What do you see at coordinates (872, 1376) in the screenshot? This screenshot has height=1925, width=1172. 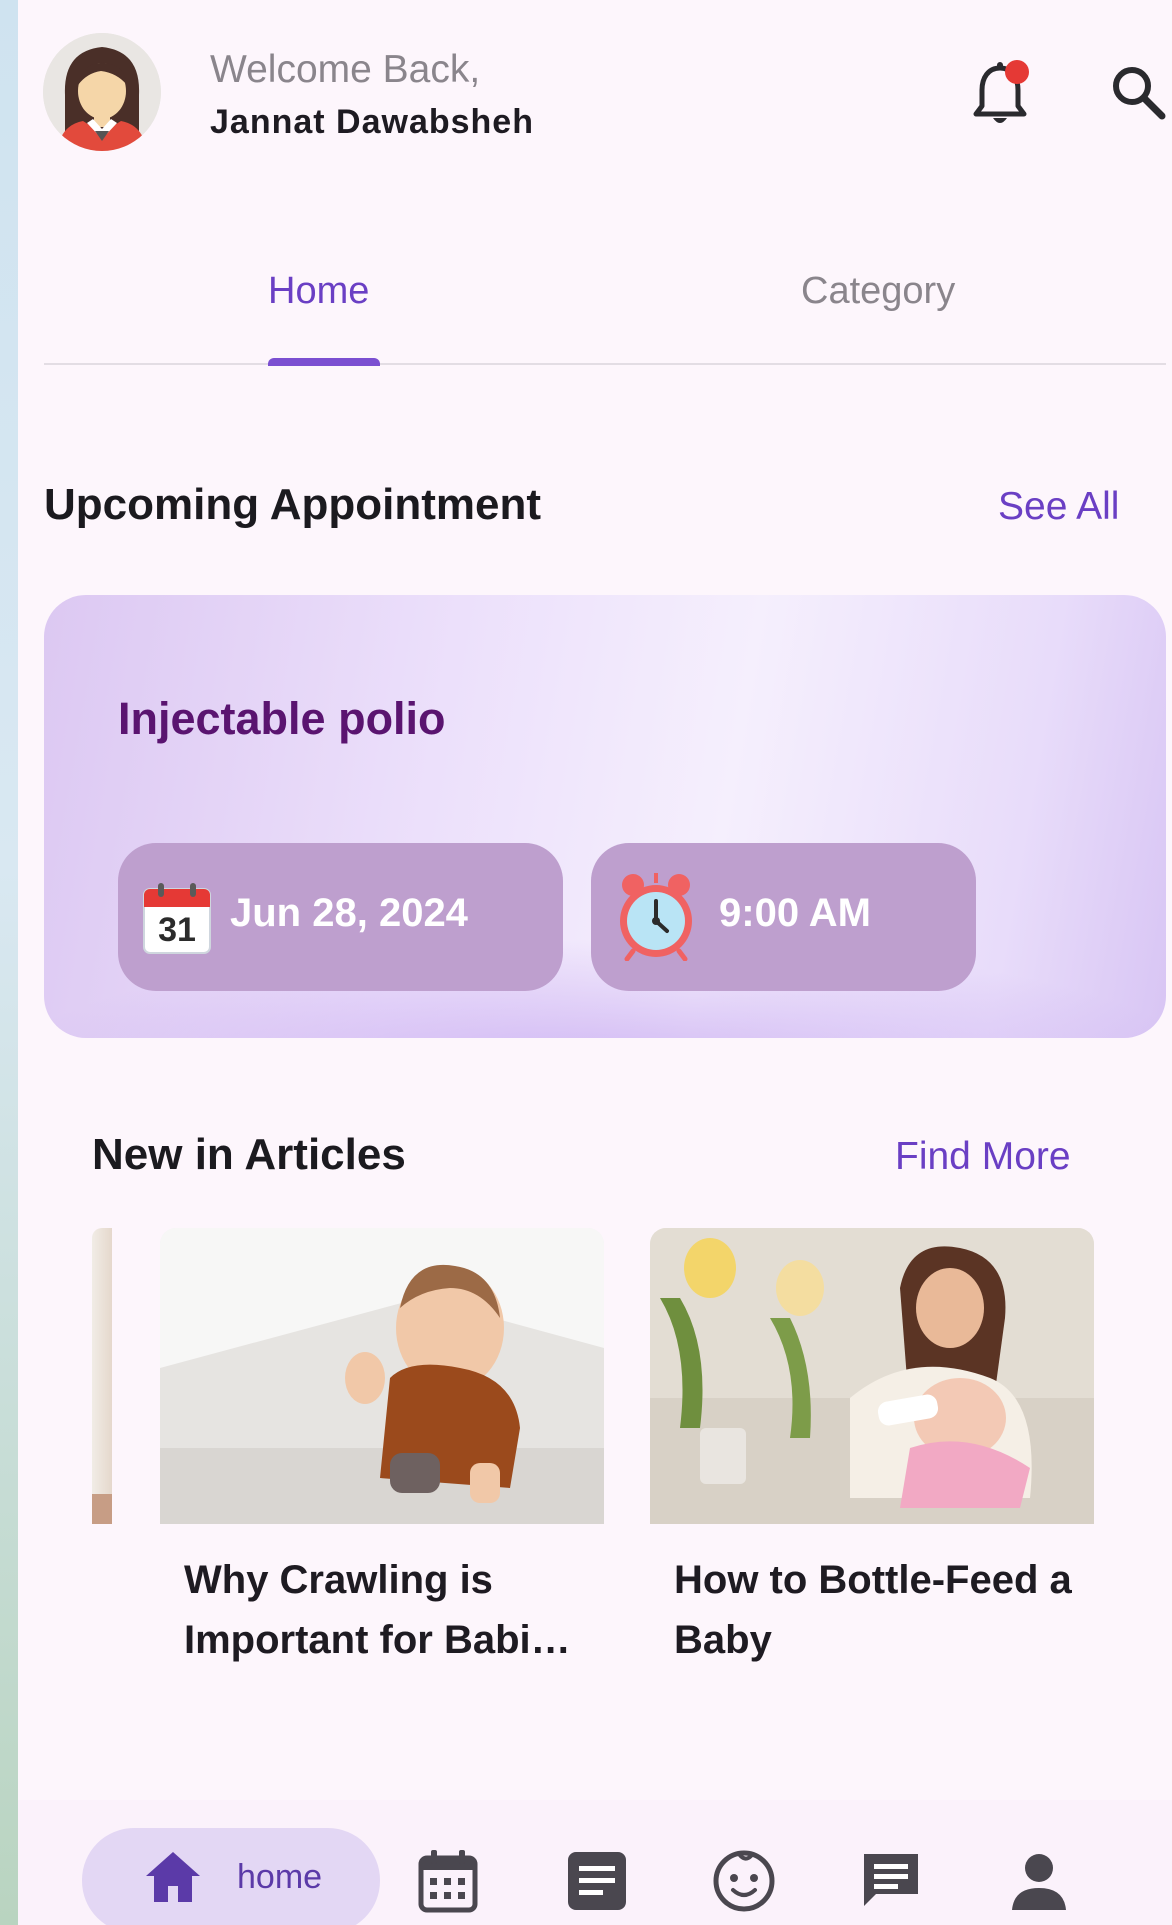 I see `article-image-bottle-feed` at bounding box center [872, 1376].